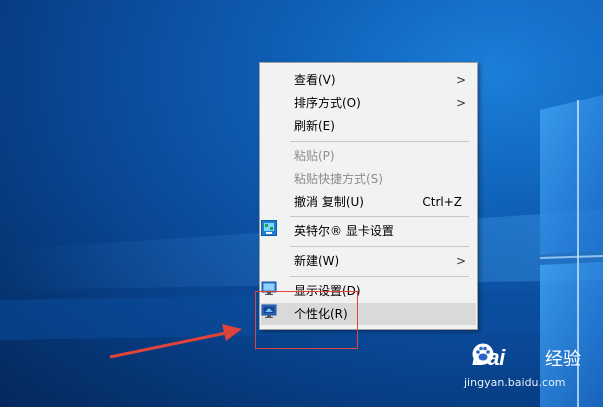  What do you see at coordinates (314, 126) in the screenshot?
I see `menu-item-label: 刷新(E)` at bounding box center [314, 126].